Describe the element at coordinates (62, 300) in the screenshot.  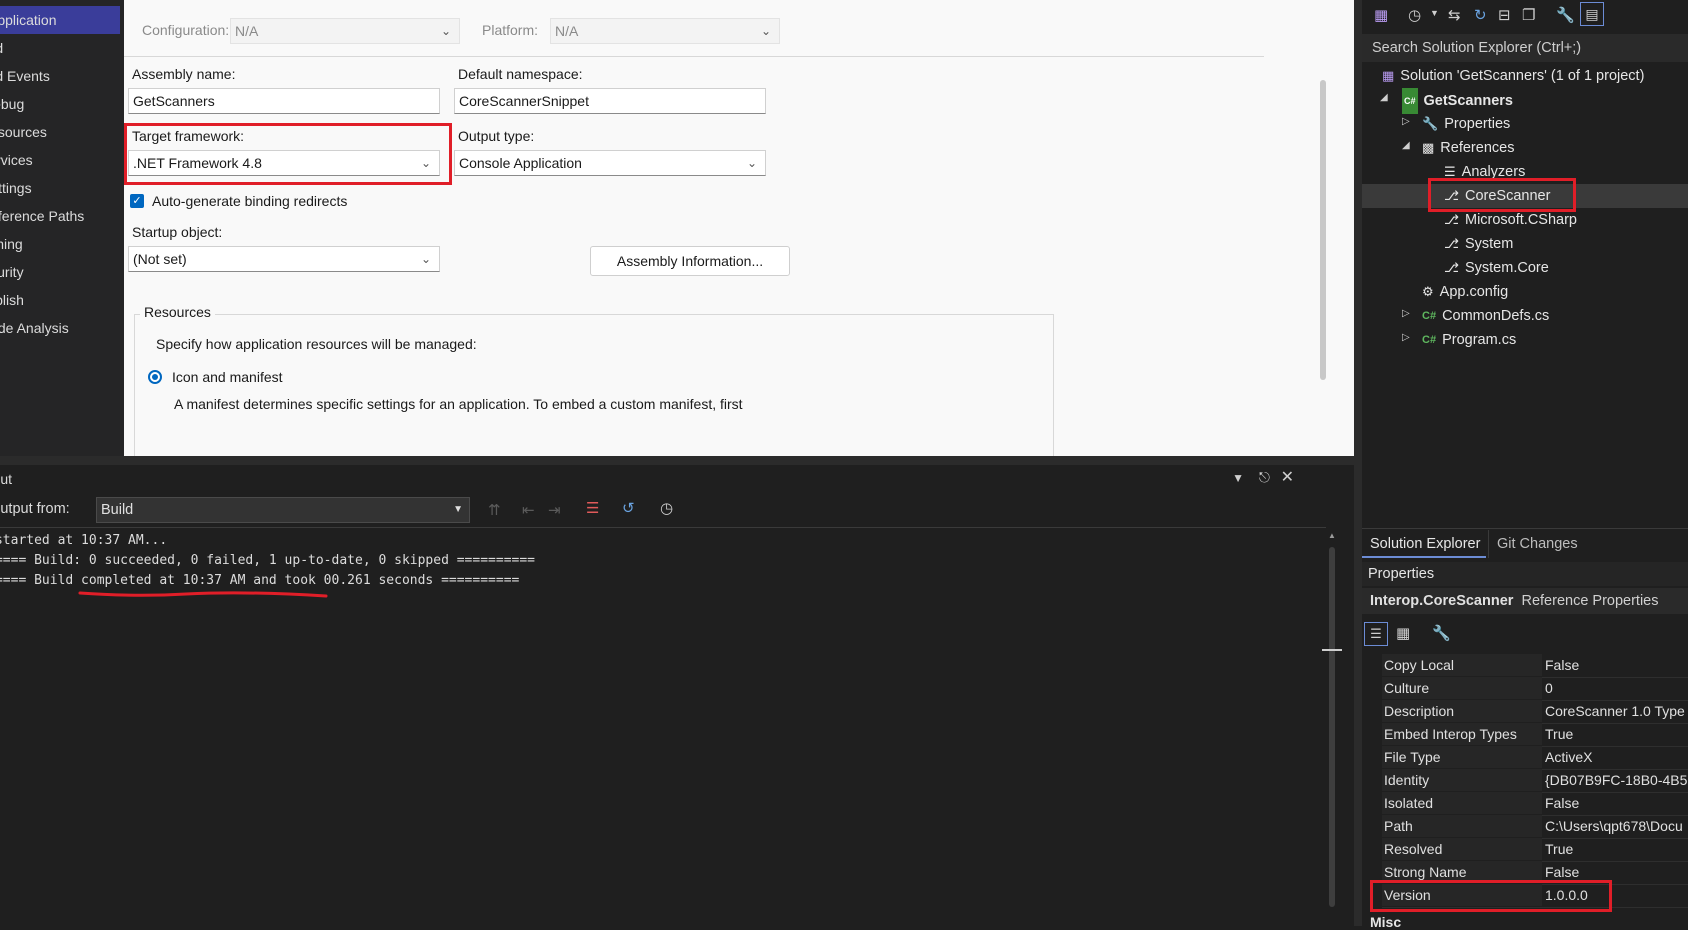
I see `nav-item-publish: Publish` at that location.